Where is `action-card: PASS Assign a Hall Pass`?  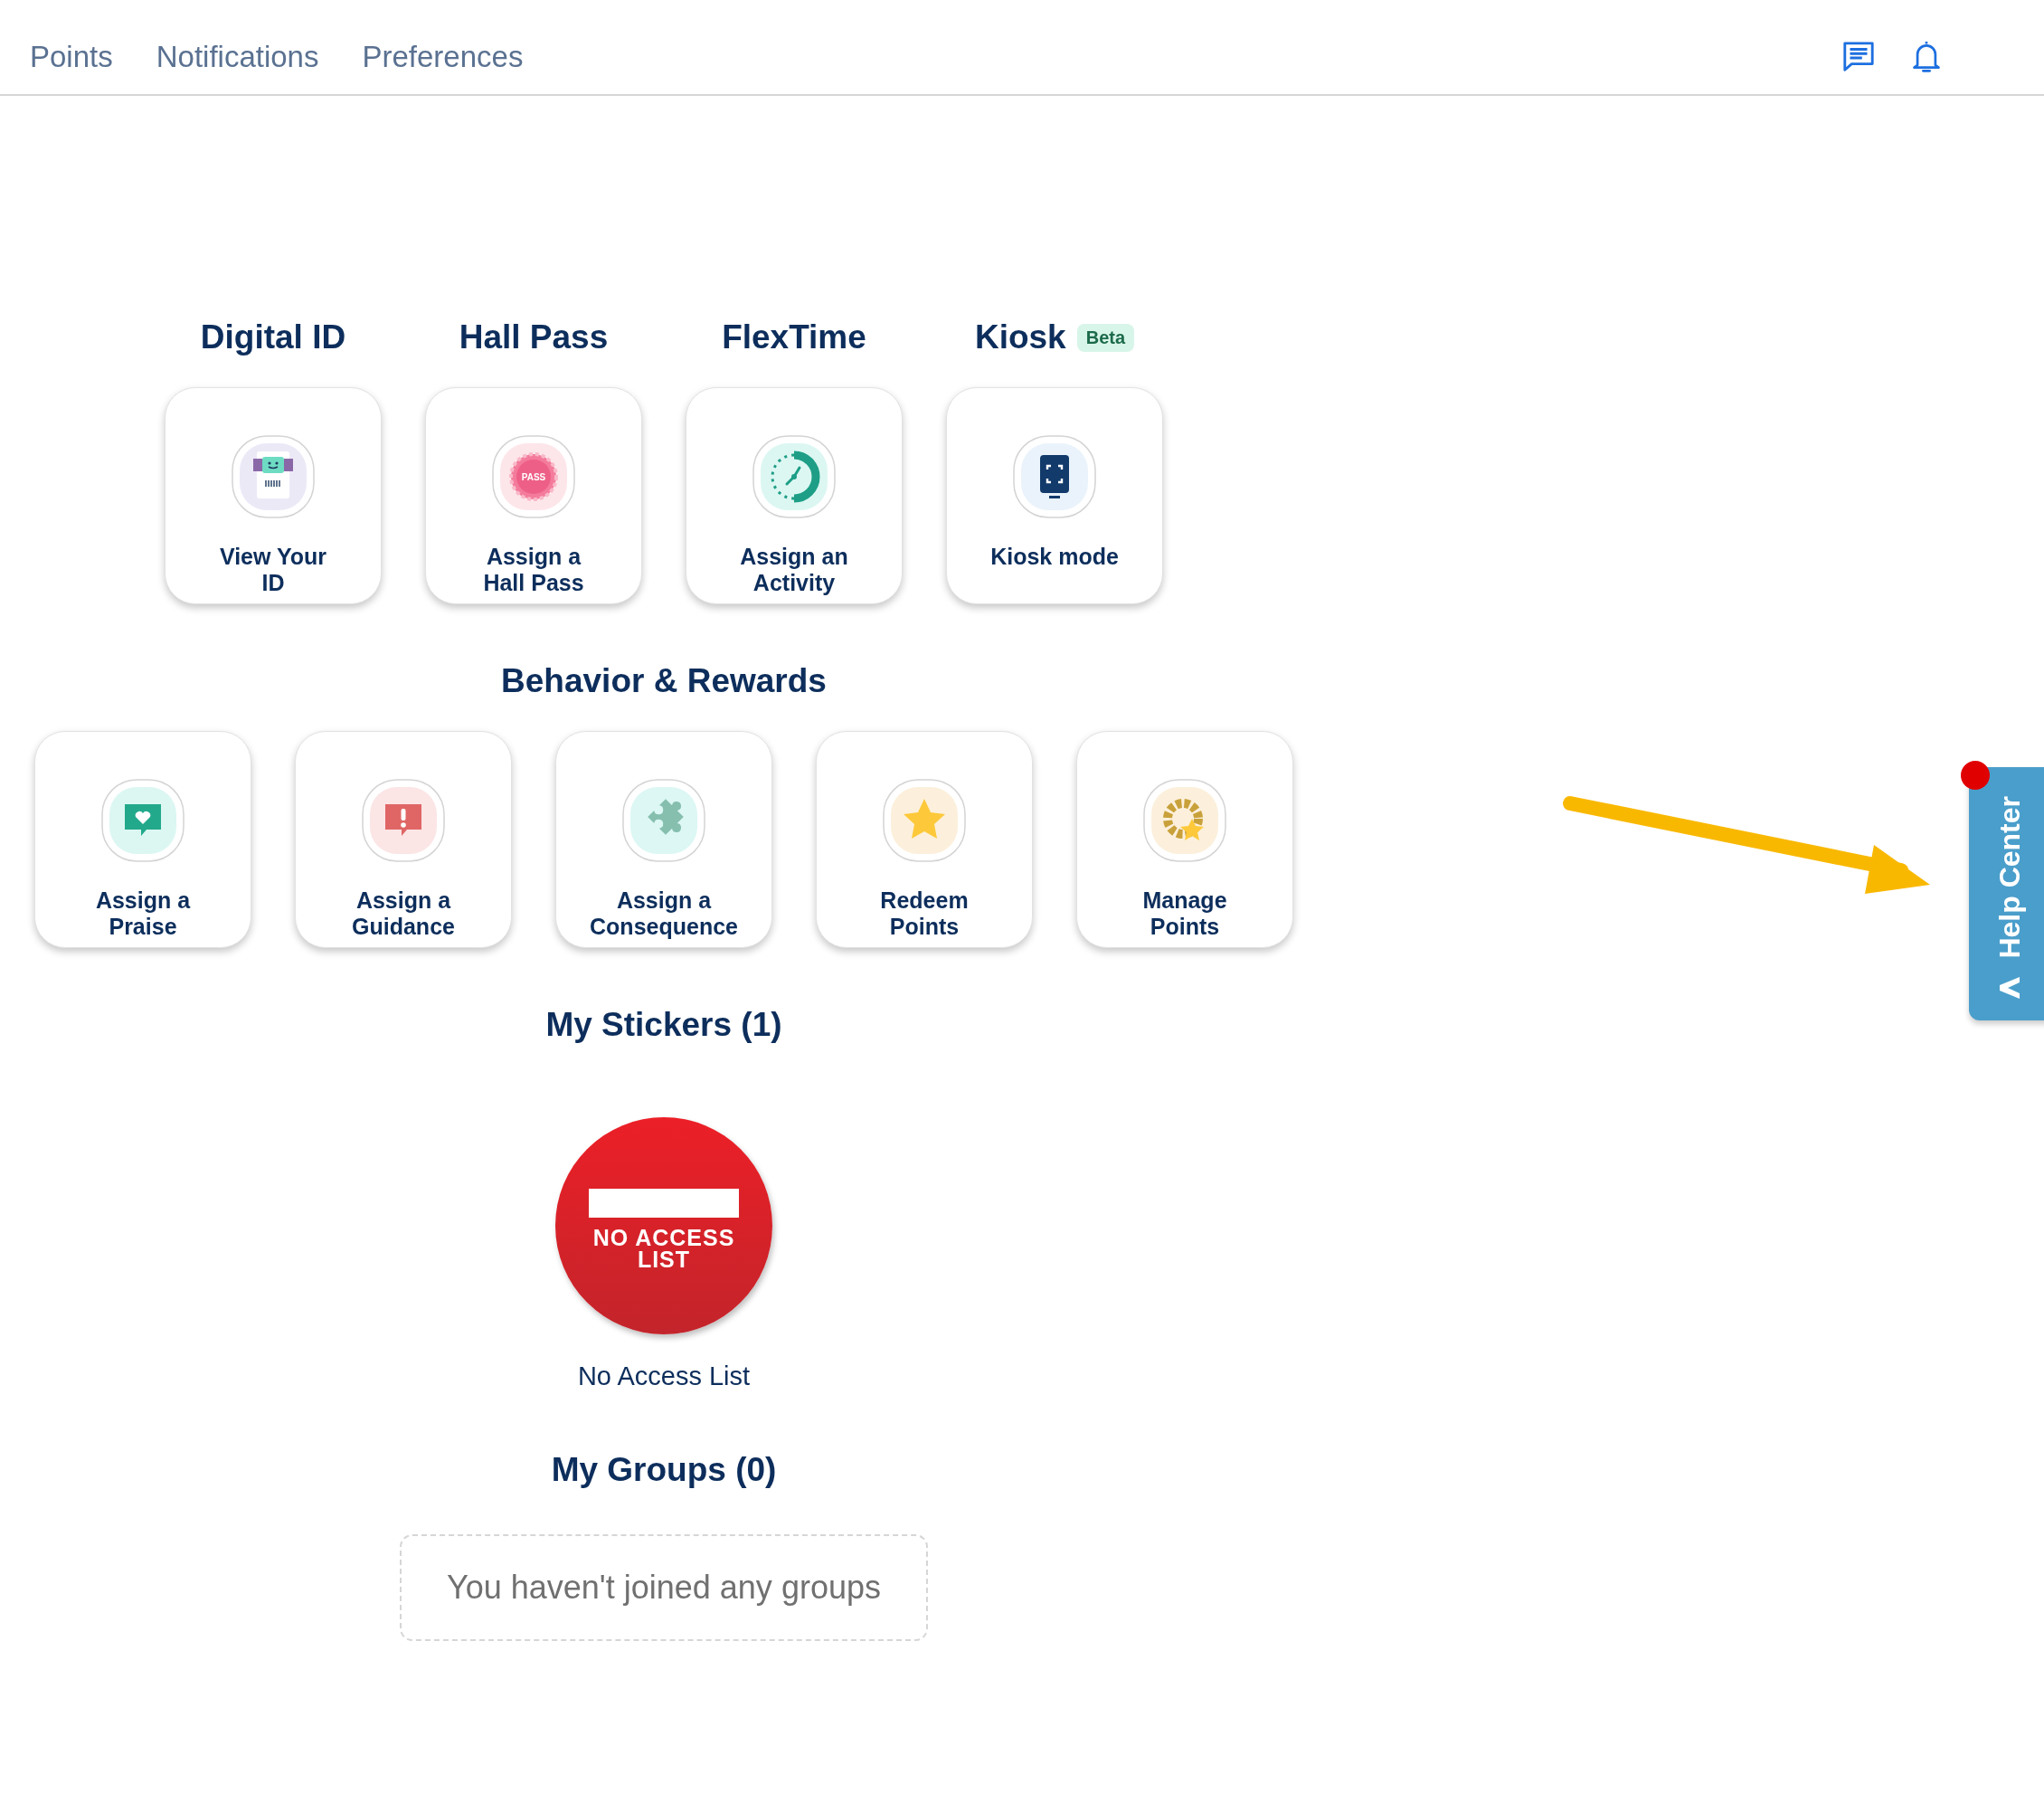 action-card: PASS Assign a Hall Pass is located at coordinates (534, 495).